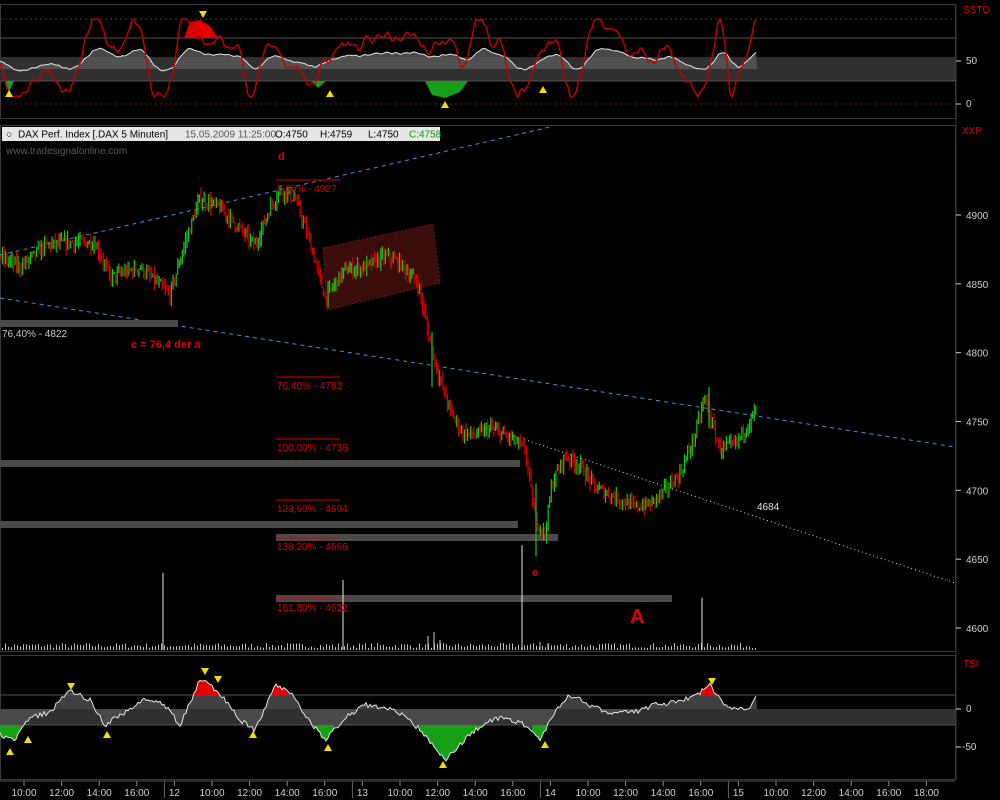  Describe the element at coordinates (977, 629) in the screenshot. I see `price-tick-label: 4600` at that location.